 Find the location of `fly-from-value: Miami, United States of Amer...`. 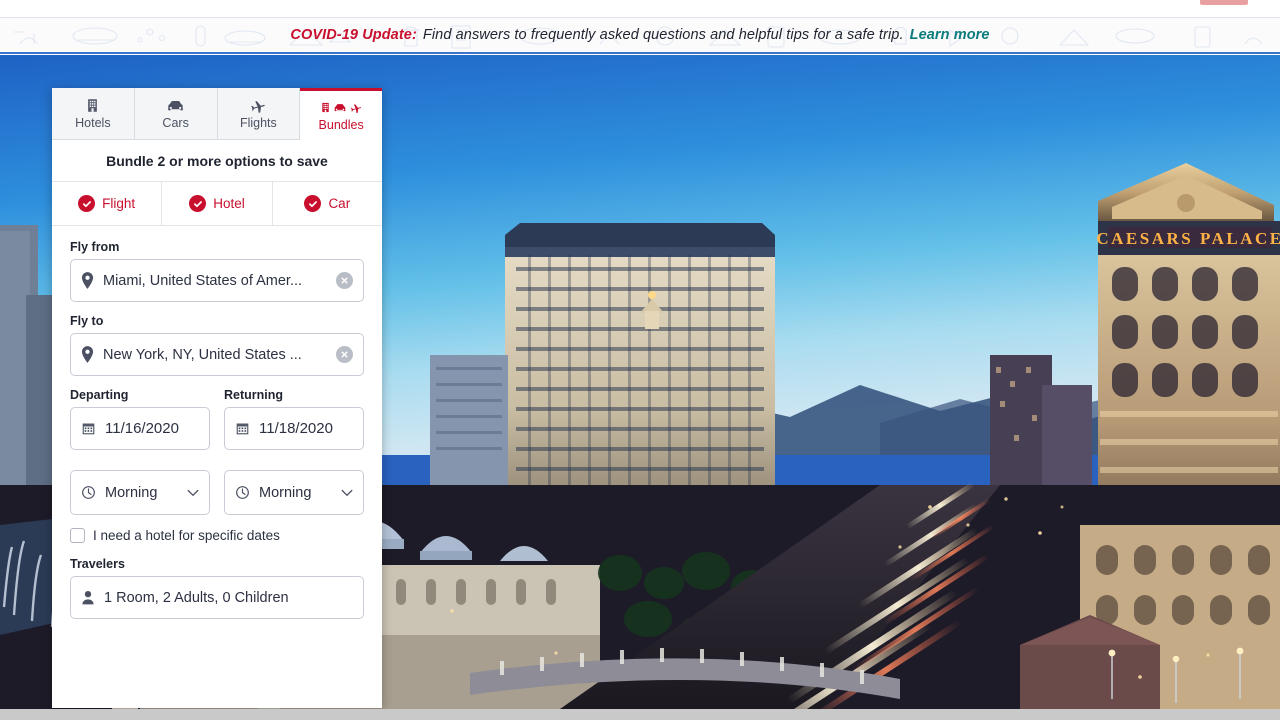

fly-from-value: Miami, United States of Amer... is located at coordinates (203, 280).